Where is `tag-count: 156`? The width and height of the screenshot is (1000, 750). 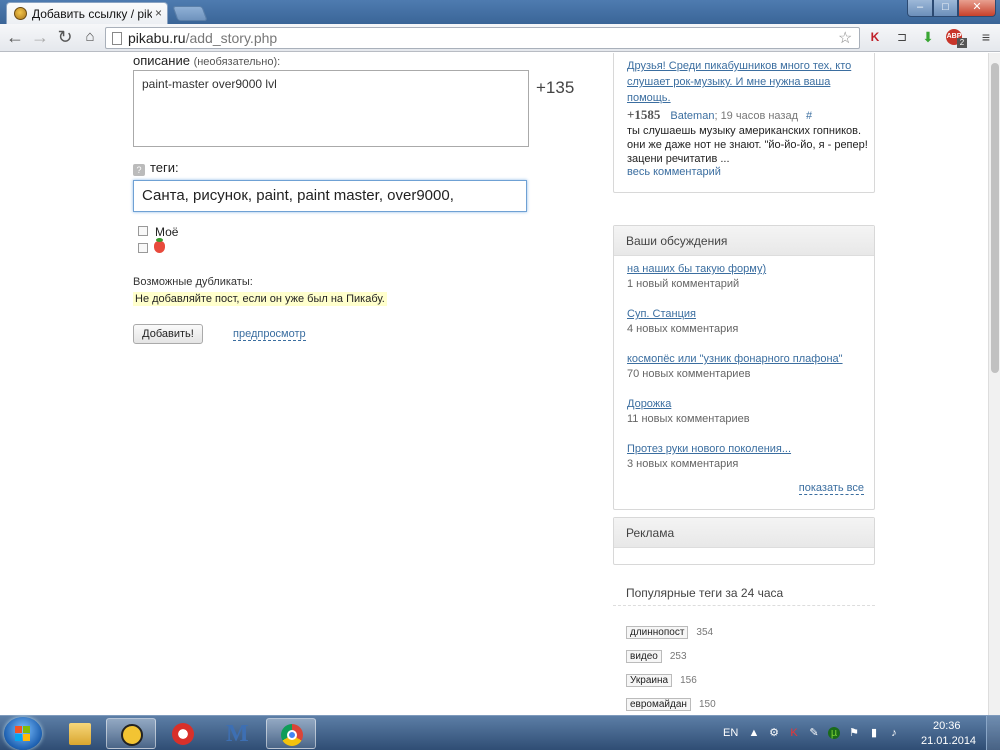
tag-count: 156 is located at coordinates (688, 680).